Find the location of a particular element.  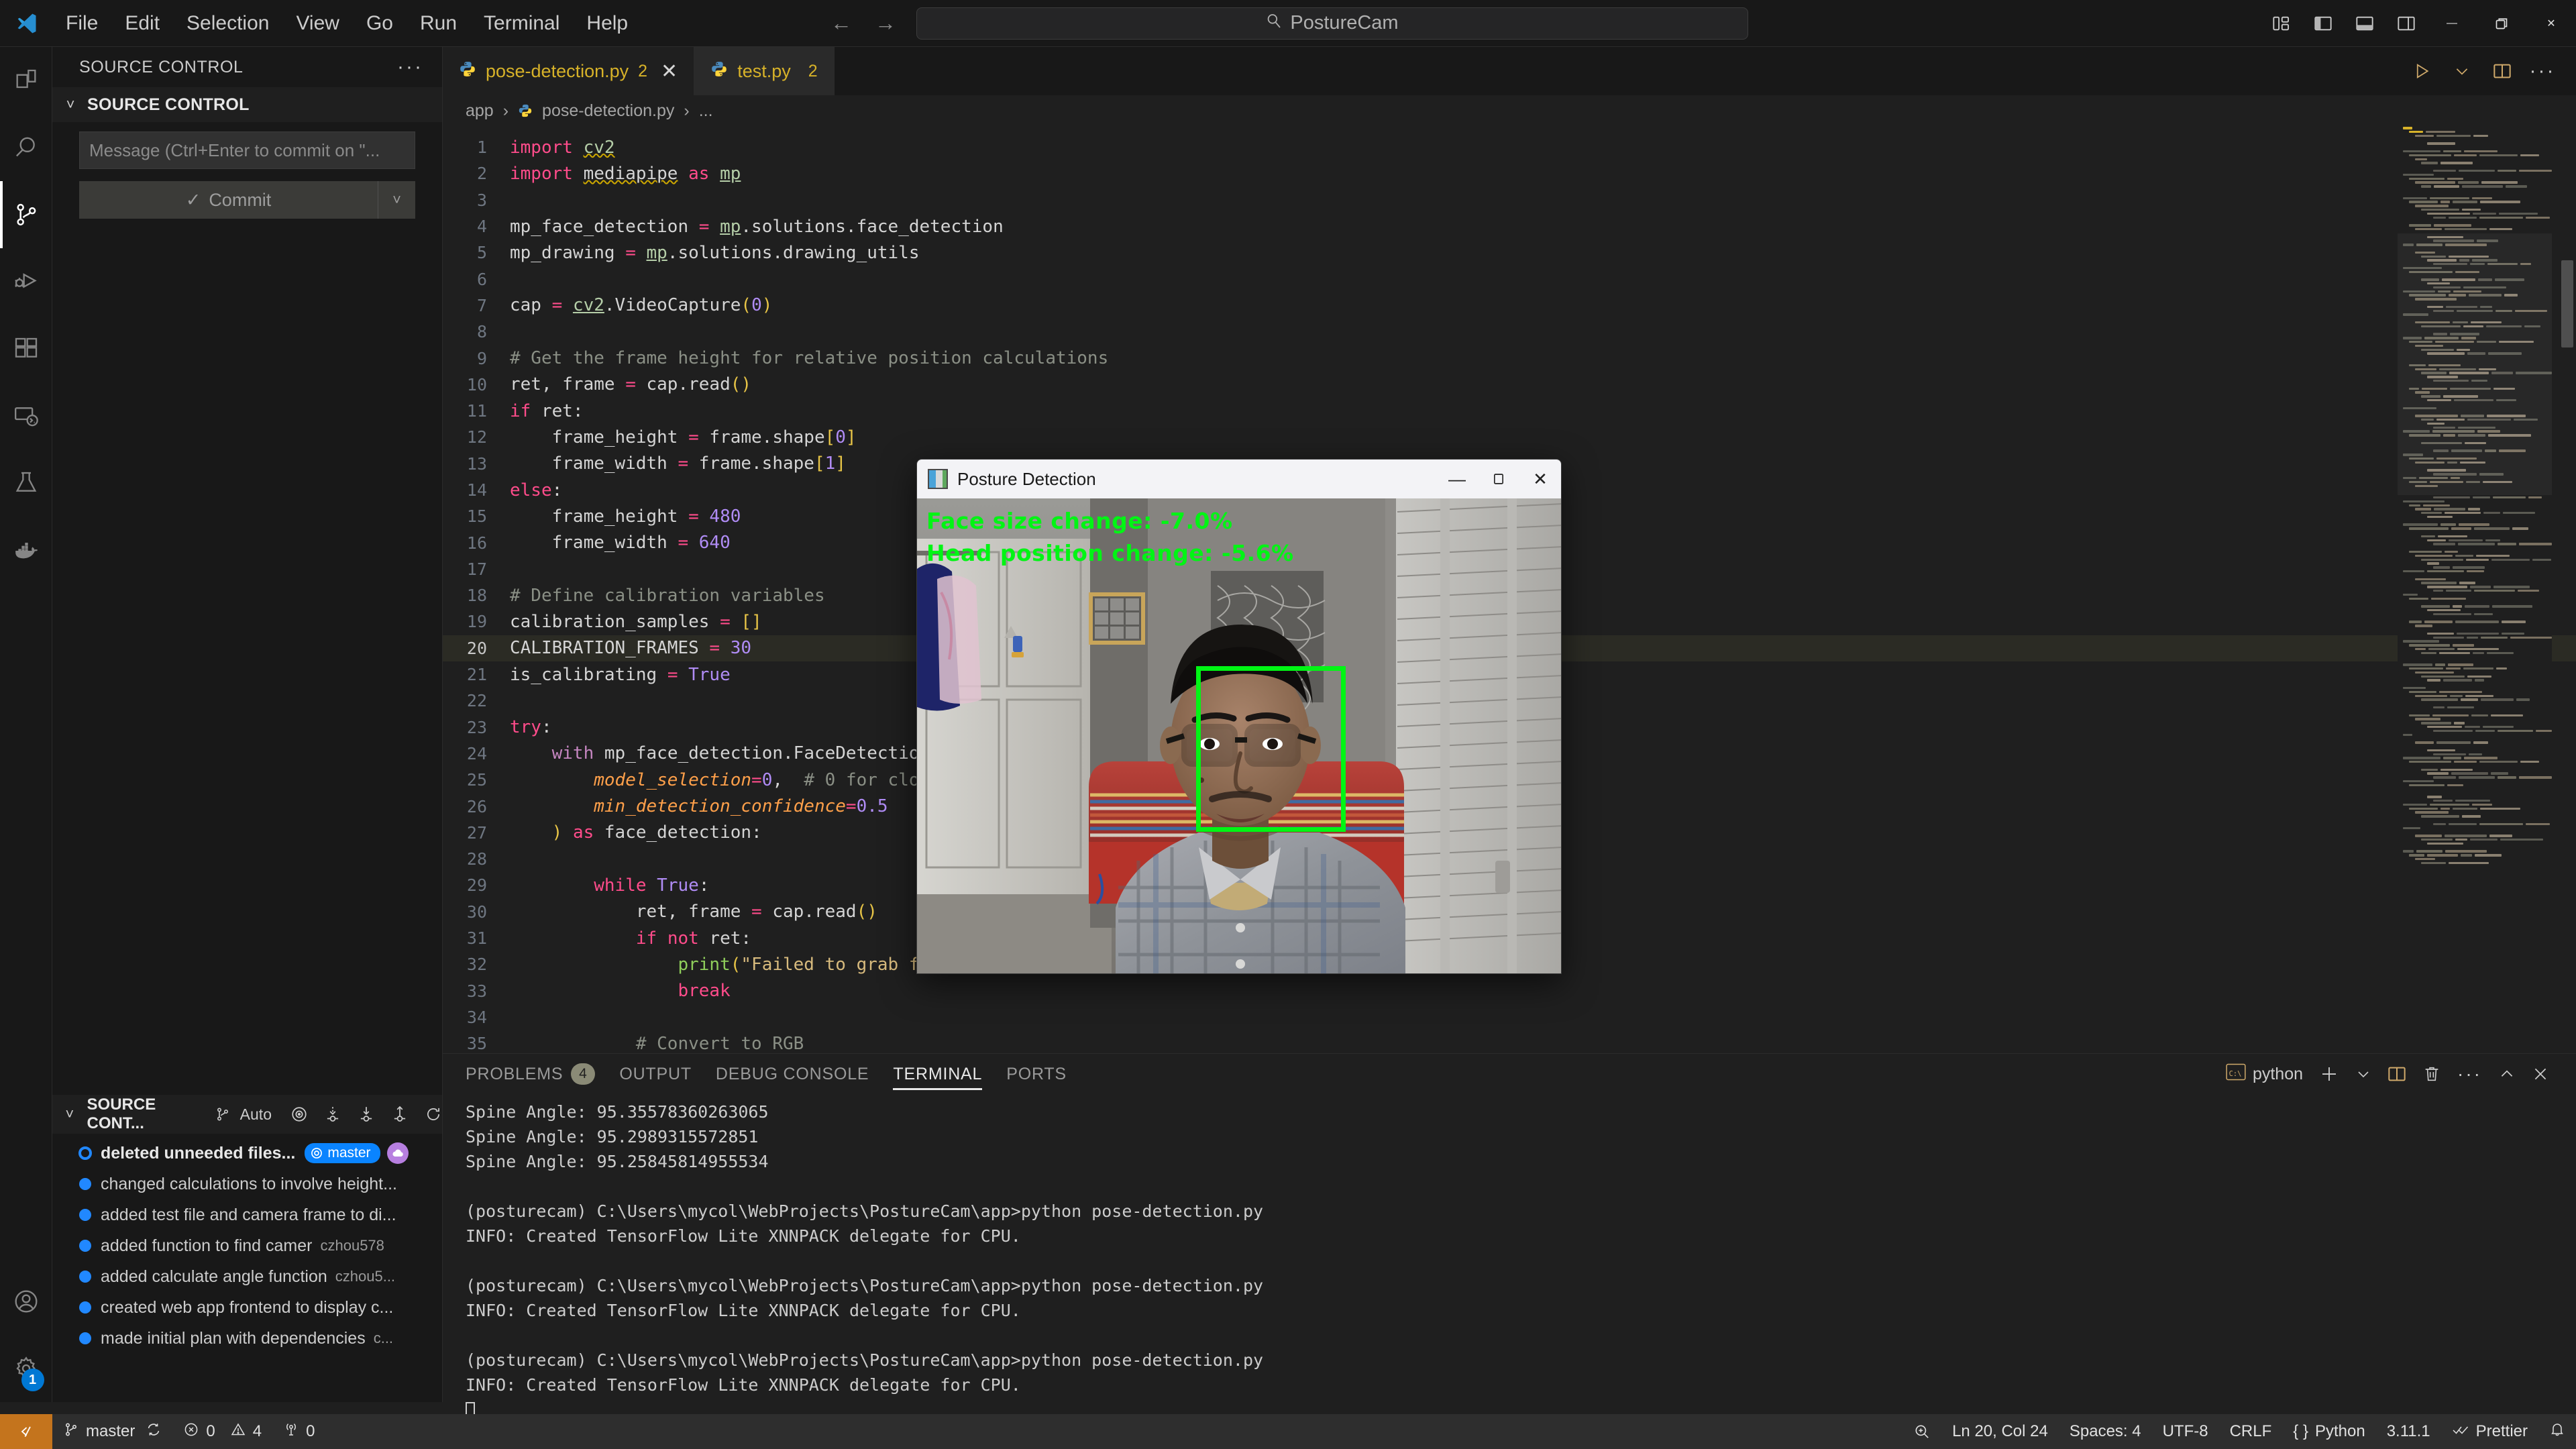

status-language-mode: { } Python is located at coordinates (2328, 1431).